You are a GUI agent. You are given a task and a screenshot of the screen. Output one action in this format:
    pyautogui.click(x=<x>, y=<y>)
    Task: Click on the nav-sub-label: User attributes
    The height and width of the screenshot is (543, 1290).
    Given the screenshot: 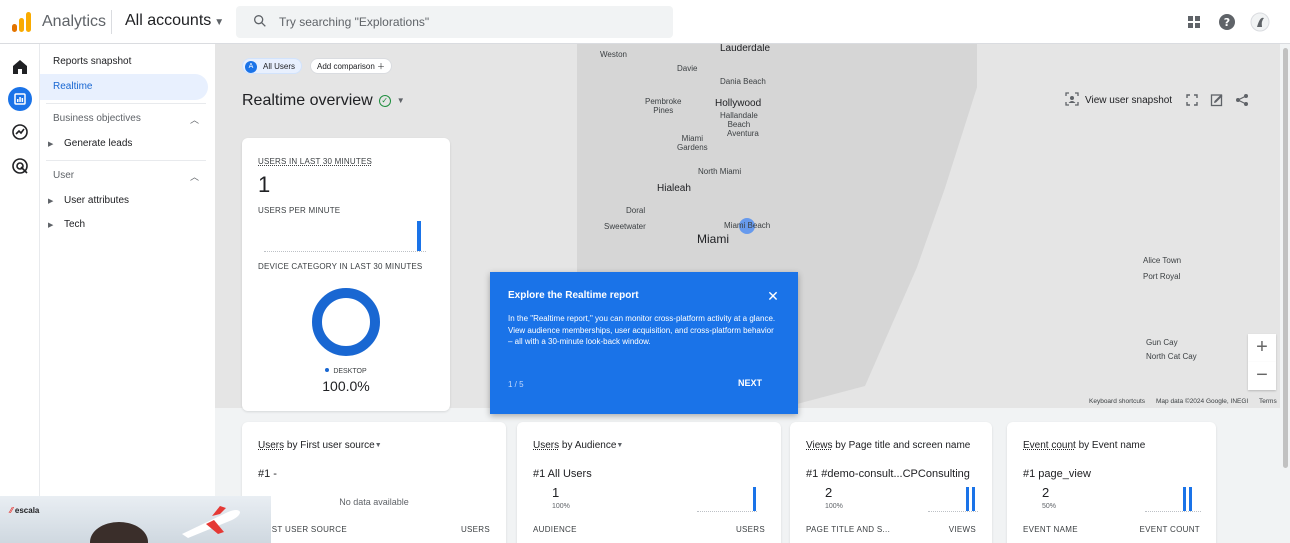 What is the action you would take?
    pyautogui.click(x=97, y=200)
    